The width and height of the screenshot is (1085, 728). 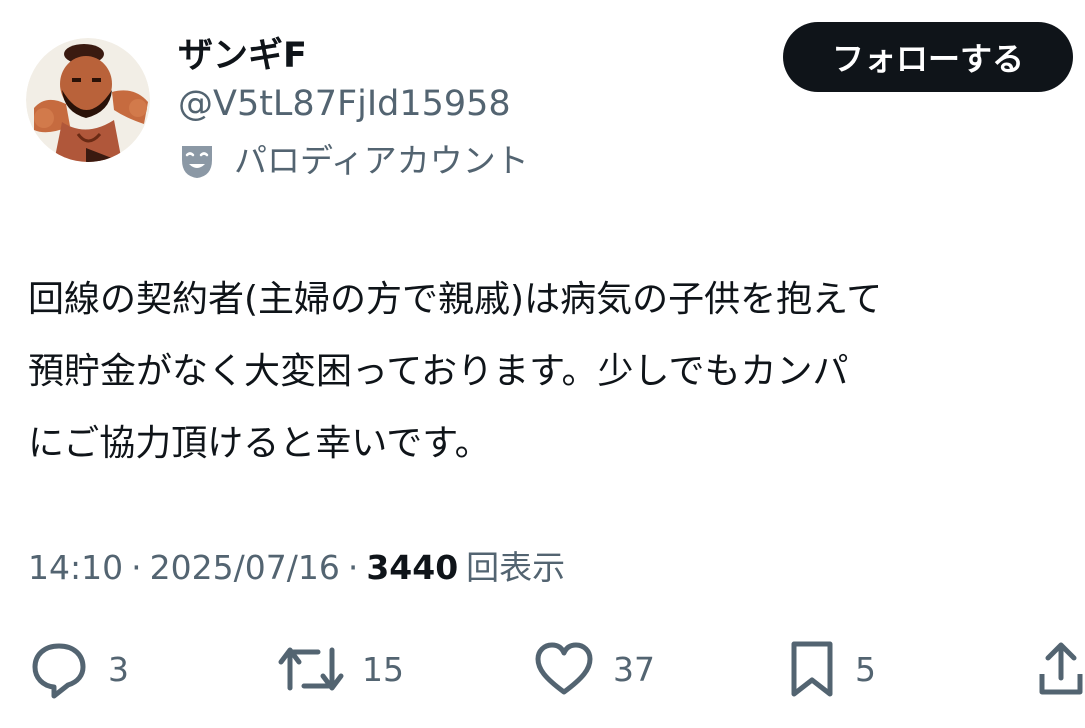 I want to click on reply-count: 3, so click(x=118, y=669).